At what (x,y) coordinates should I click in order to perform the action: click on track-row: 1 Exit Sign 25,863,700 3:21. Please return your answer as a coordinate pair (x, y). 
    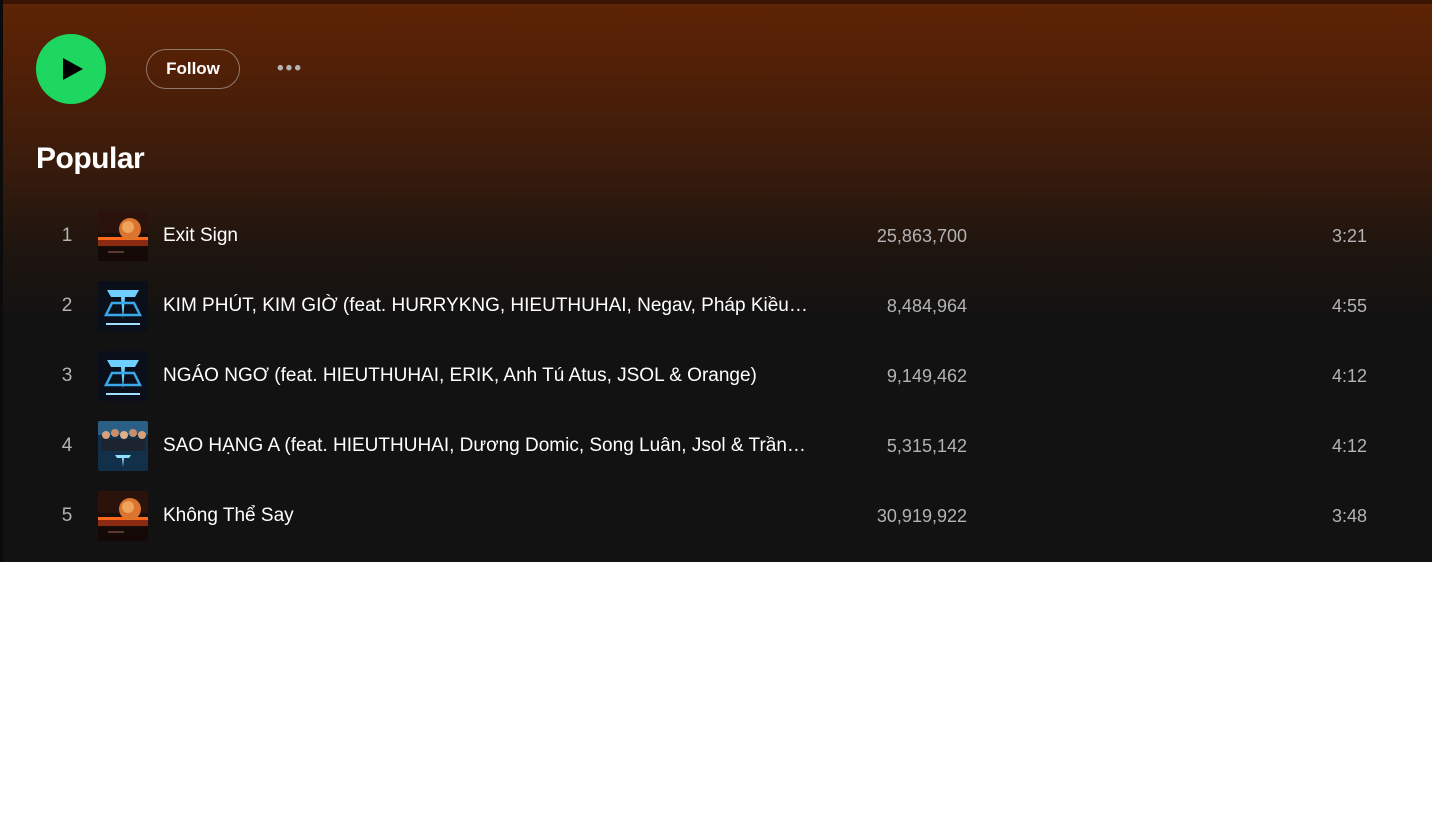
    Looking at the image, I should click on (719, 236).